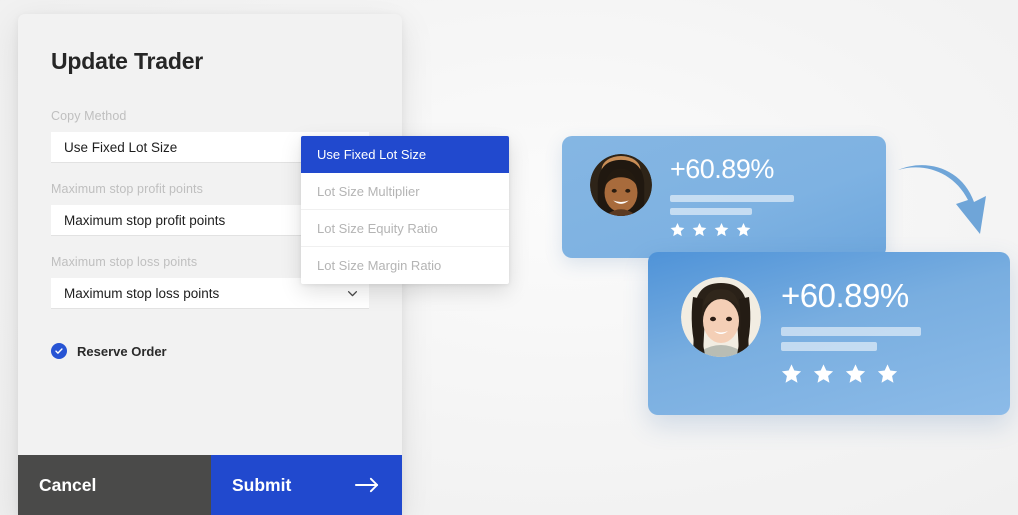 This screenshot has width=1018, height=515. What do you see at coordinates (306, 485) in the screenshot?
I see `submit-button: Submit` at bounding box center [306, 485].